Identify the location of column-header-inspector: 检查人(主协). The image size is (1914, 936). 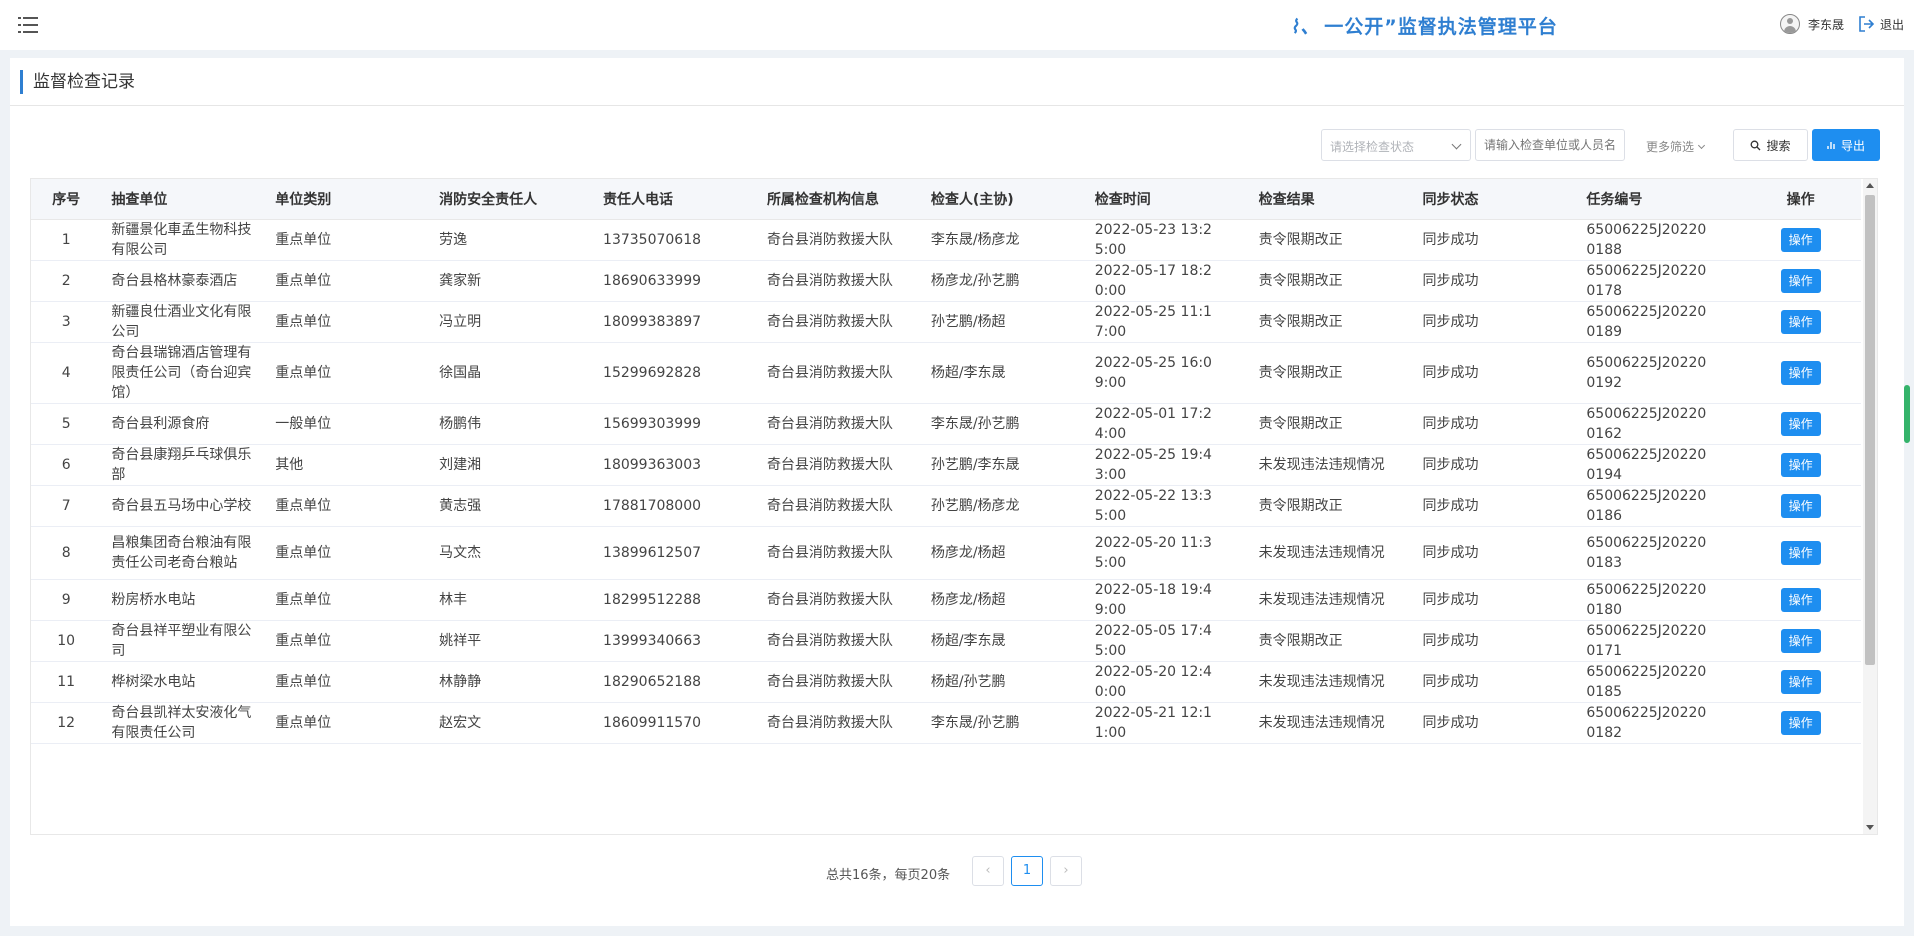
(1002, 199).